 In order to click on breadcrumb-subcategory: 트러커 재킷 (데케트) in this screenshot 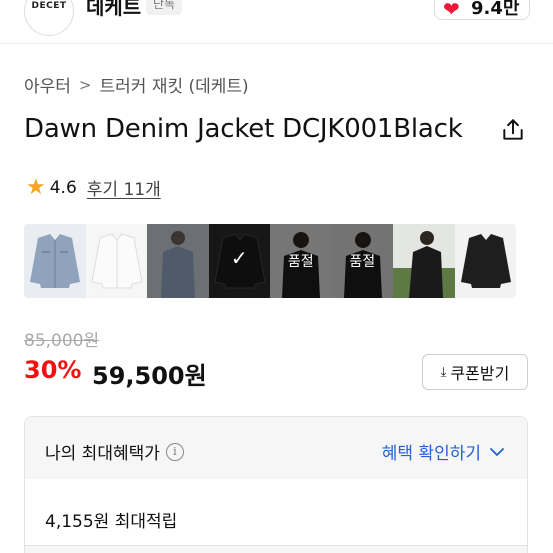, I will do `click(174, 84)`.